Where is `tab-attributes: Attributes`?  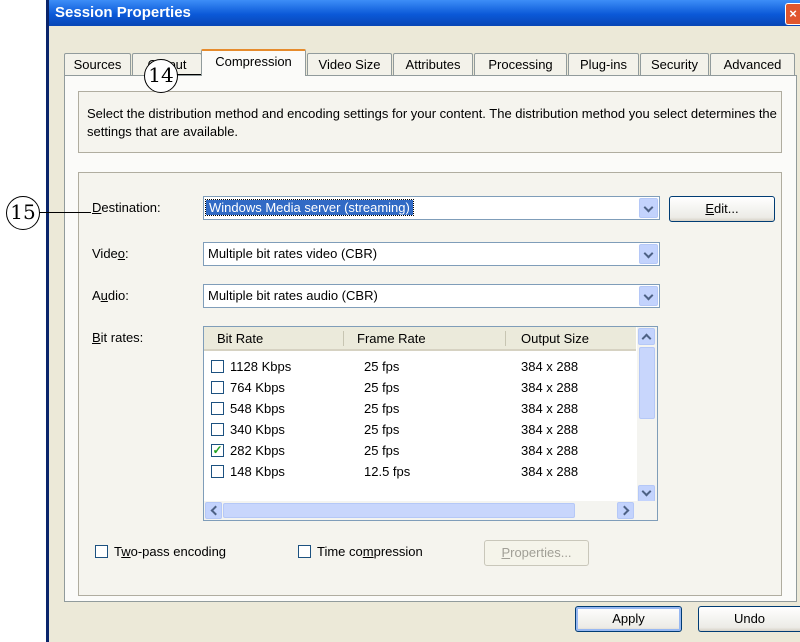
tab-attributes: Attributes is located at coordinates (433, 64).